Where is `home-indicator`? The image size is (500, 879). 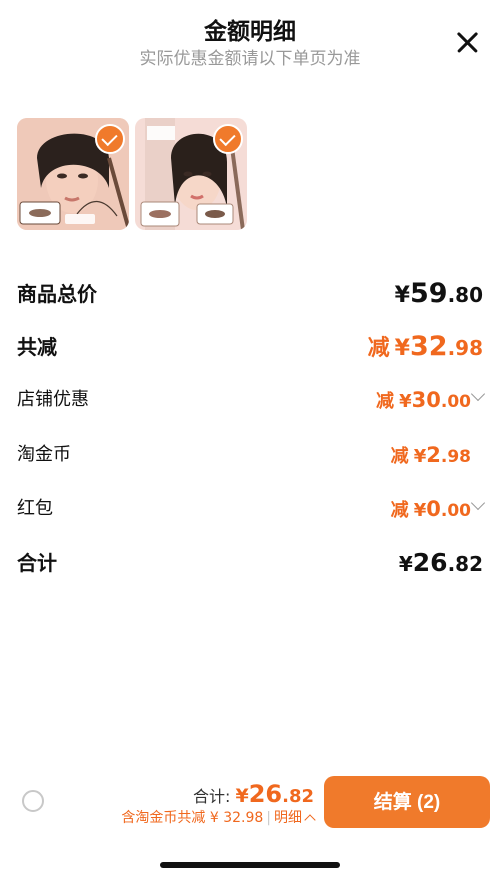
home-indicator is located at coordinates (250, 865).